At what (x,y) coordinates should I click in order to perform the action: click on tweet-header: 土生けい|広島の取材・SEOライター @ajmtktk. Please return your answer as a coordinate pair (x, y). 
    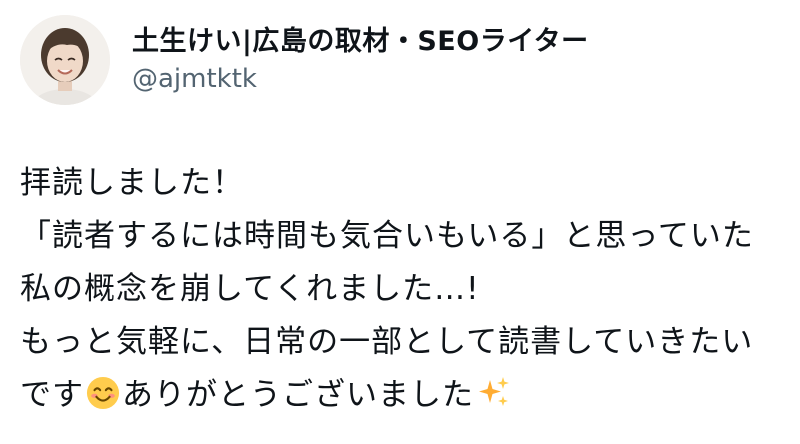
    Looking at the image, I should click on (304, 60).